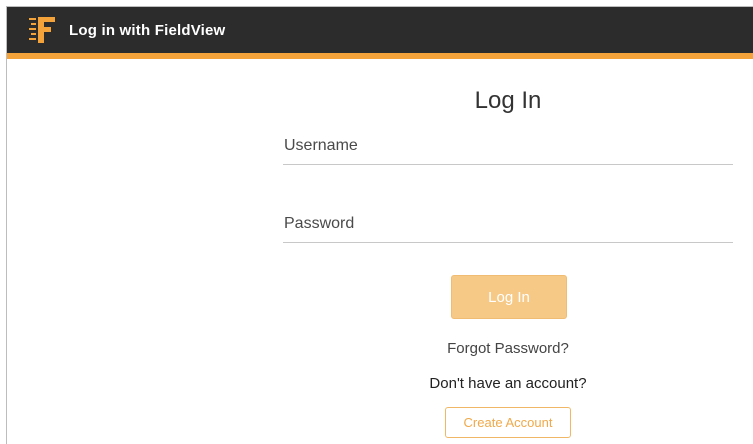 This screenshot has height=444, width=753. Describe the element at coordinates (508, 148) in the screenshot. I see `username-input` at that location.